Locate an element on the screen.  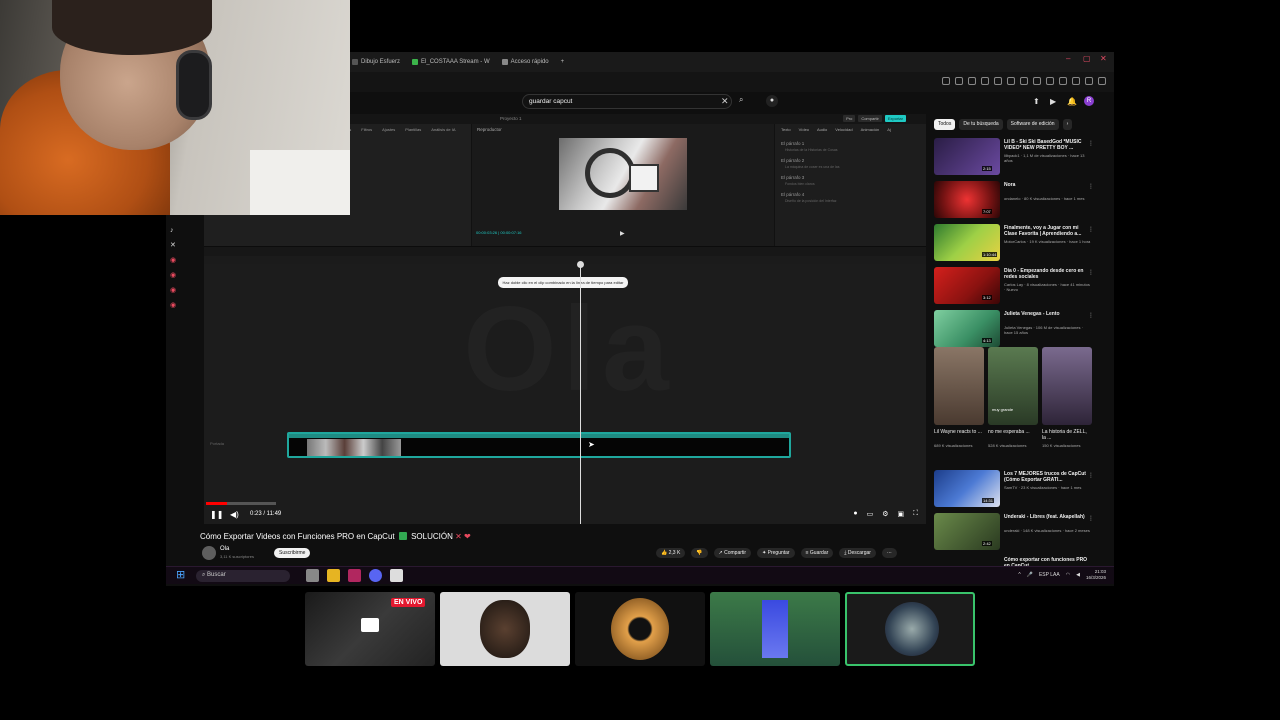
autoplay-toggle: ● is located at coordinates (855, 514).